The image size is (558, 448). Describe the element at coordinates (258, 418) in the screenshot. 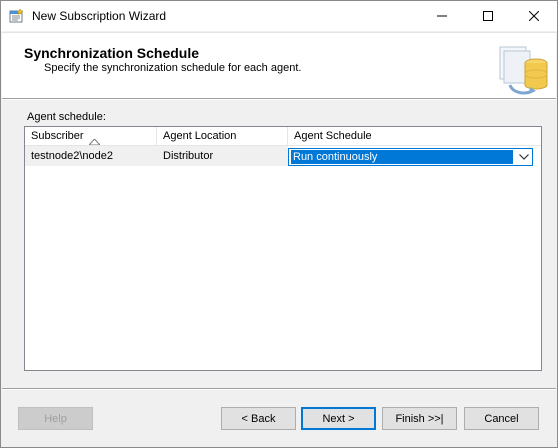

I see `back-button: < Back` at that location.